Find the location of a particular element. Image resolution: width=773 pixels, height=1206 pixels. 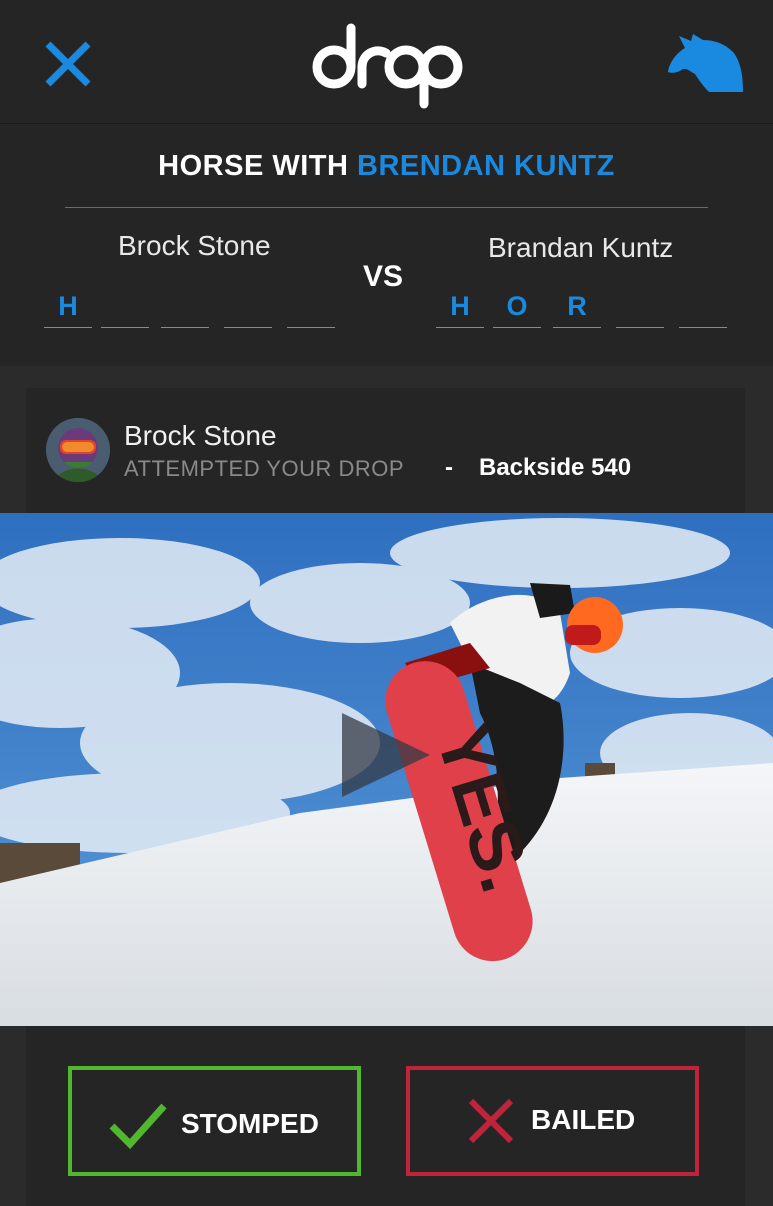

play-icon is located at coordinates (386, 755).